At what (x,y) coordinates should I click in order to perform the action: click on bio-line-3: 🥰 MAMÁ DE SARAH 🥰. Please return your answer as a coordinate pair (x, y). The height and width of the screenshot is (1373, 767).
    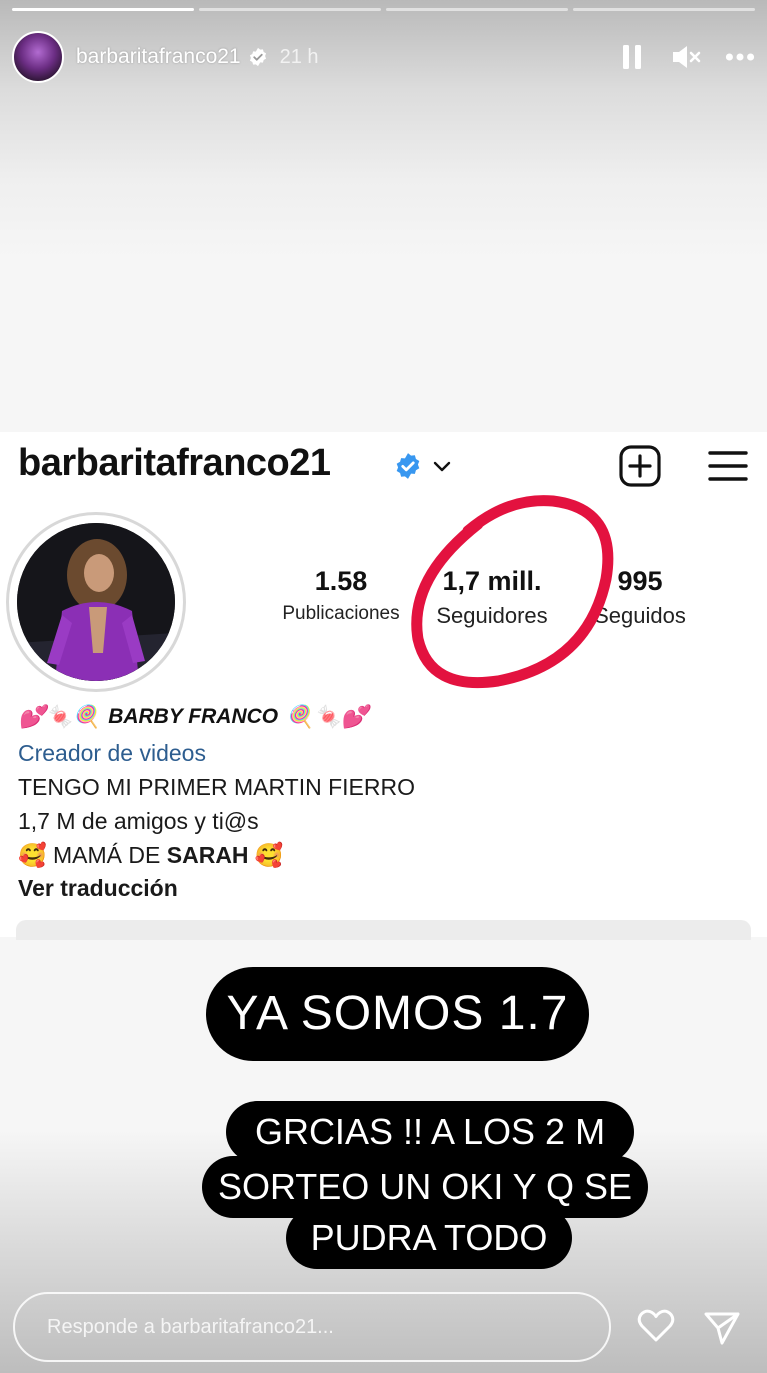
    Looking at the image, I should click on (151, 855).